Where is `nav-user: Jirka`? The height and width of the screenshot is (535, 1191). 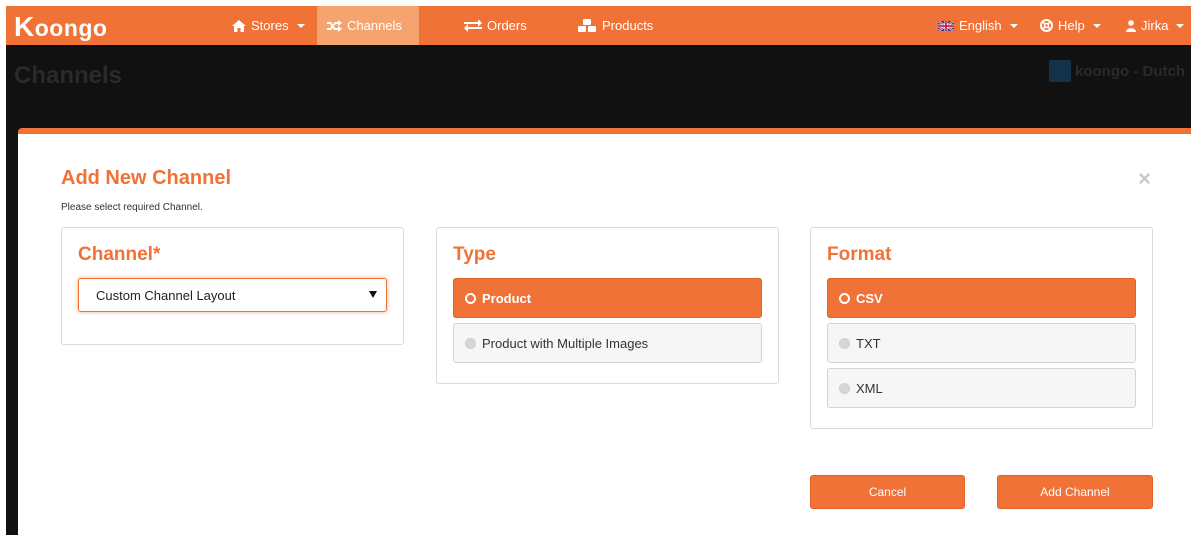
nav-user: Jirka is located at coordinates (1153, 25).